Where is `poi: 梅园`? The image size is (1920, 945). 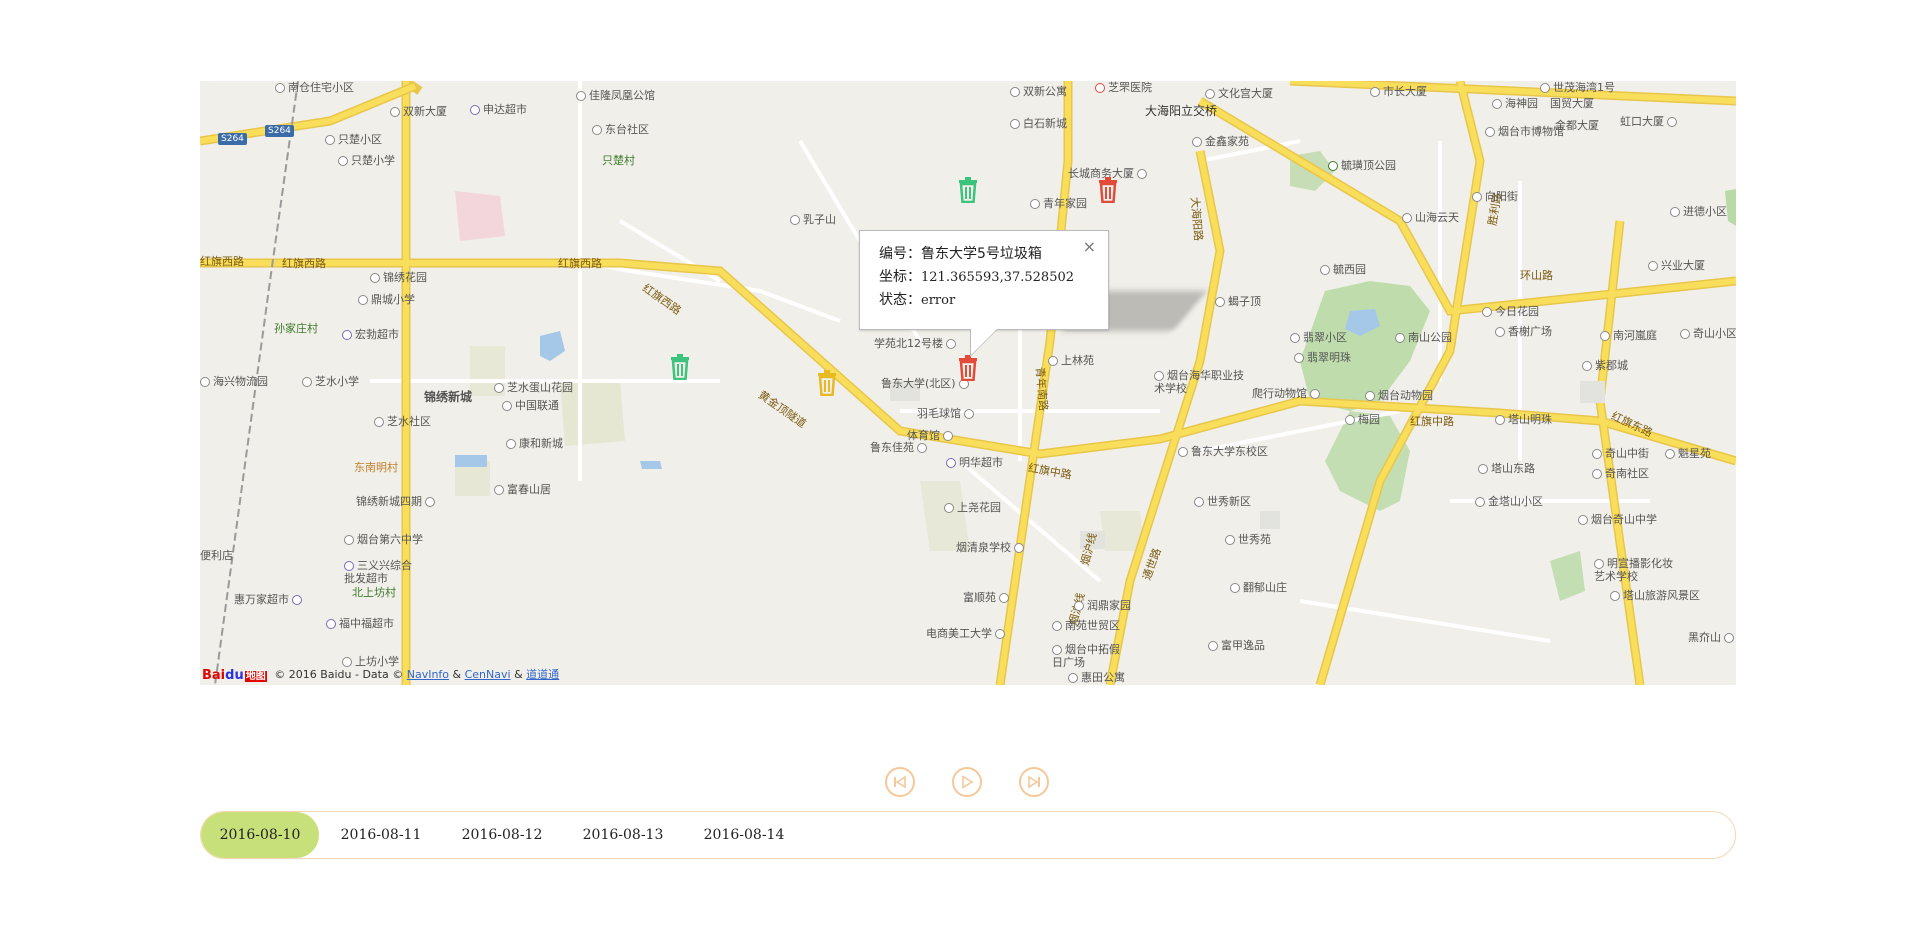
poi: 梅园 is located at coordinates (1362, 419).